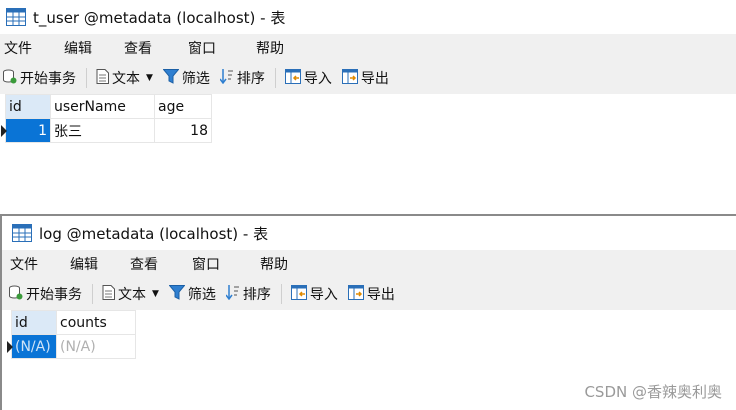  I want to click on window-title: t_user @metadata (localhost) - 表, so click(159, 17).